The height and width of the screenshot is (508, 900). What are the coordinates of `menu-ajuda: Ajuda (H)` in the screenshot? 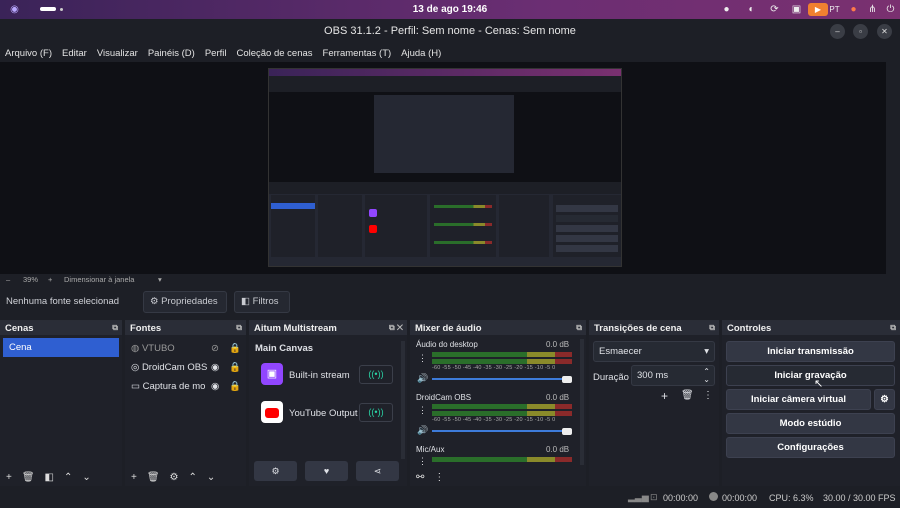 It's located at (421, 53).